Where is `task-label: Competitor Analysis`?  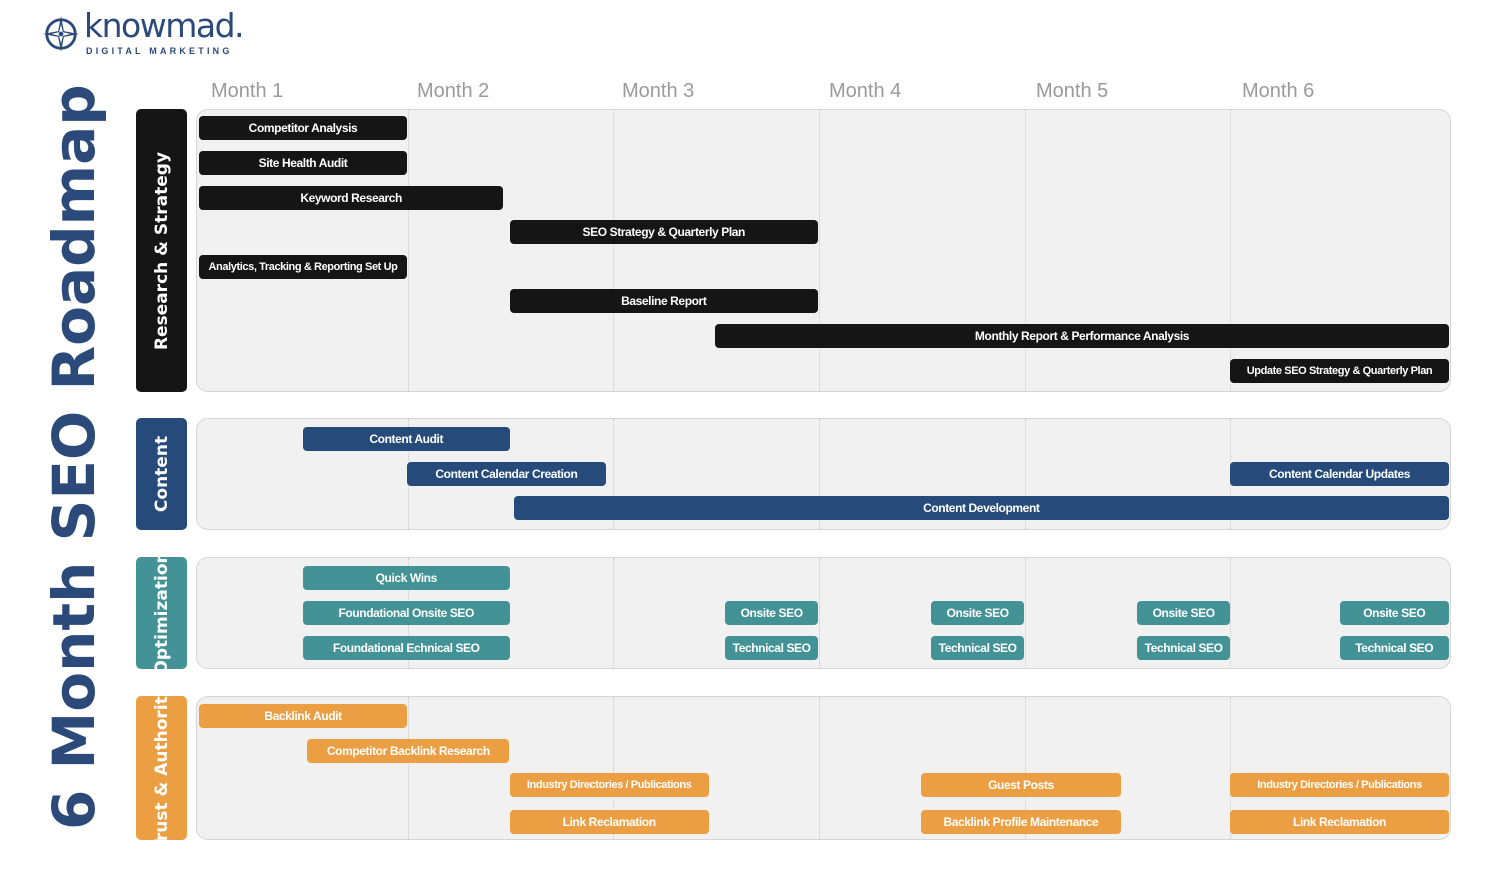 task-label: Competitor Analysis is located at coordinates (303, 128).